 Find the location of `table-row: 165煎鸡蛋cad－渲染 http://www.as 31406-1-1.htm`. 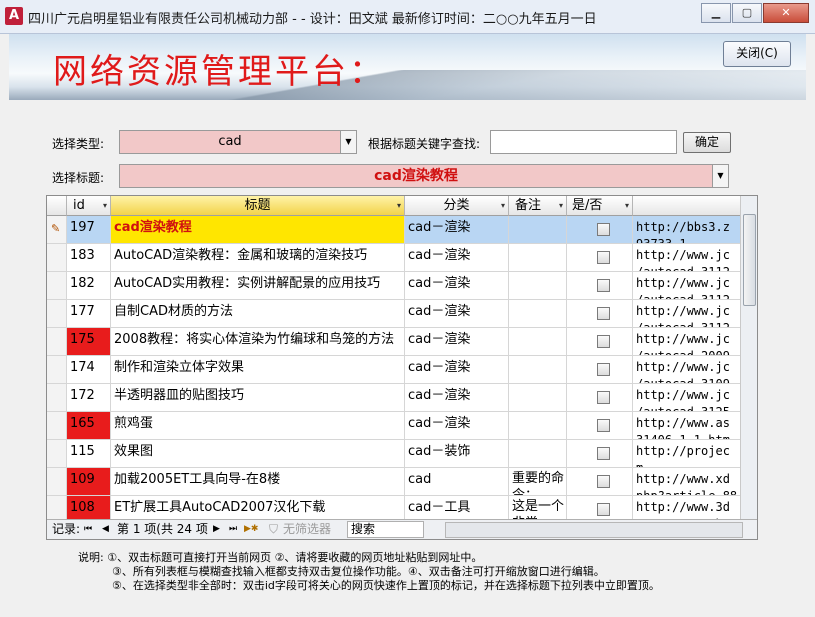

table-row: 165煎鸡蛋cad－渲染 http://www.as 31406-1-1.htm is located at coordinates (394, 426).